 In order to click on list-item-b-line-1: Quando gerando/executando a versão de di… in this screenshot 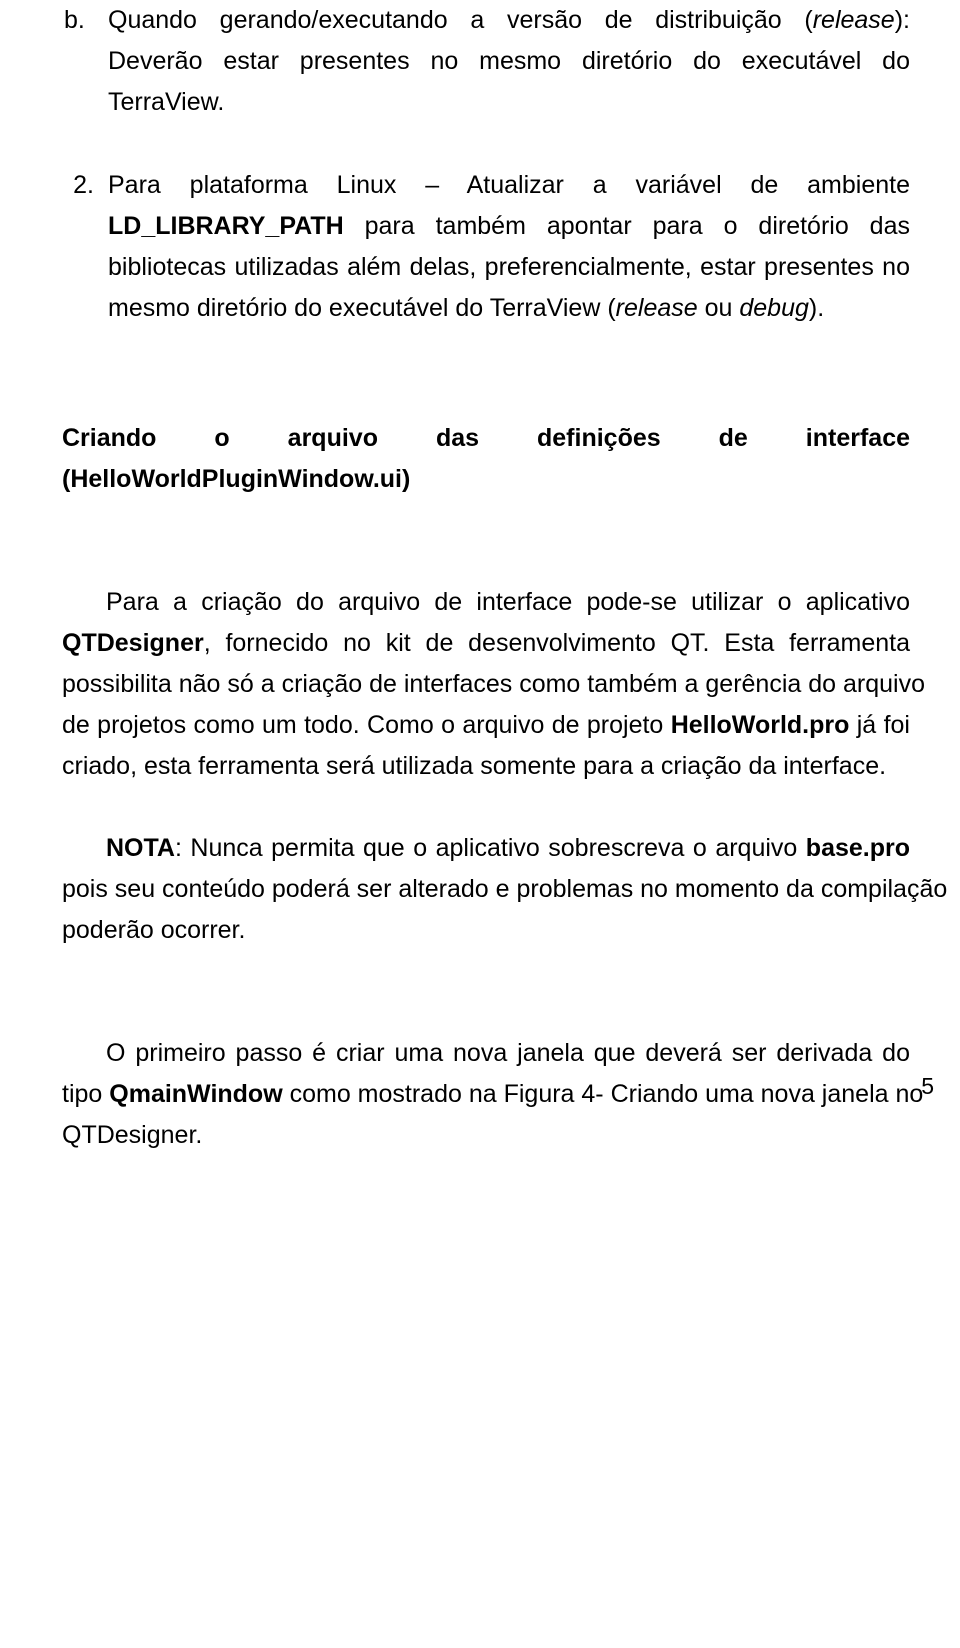, I will do `click(509, 20)`.